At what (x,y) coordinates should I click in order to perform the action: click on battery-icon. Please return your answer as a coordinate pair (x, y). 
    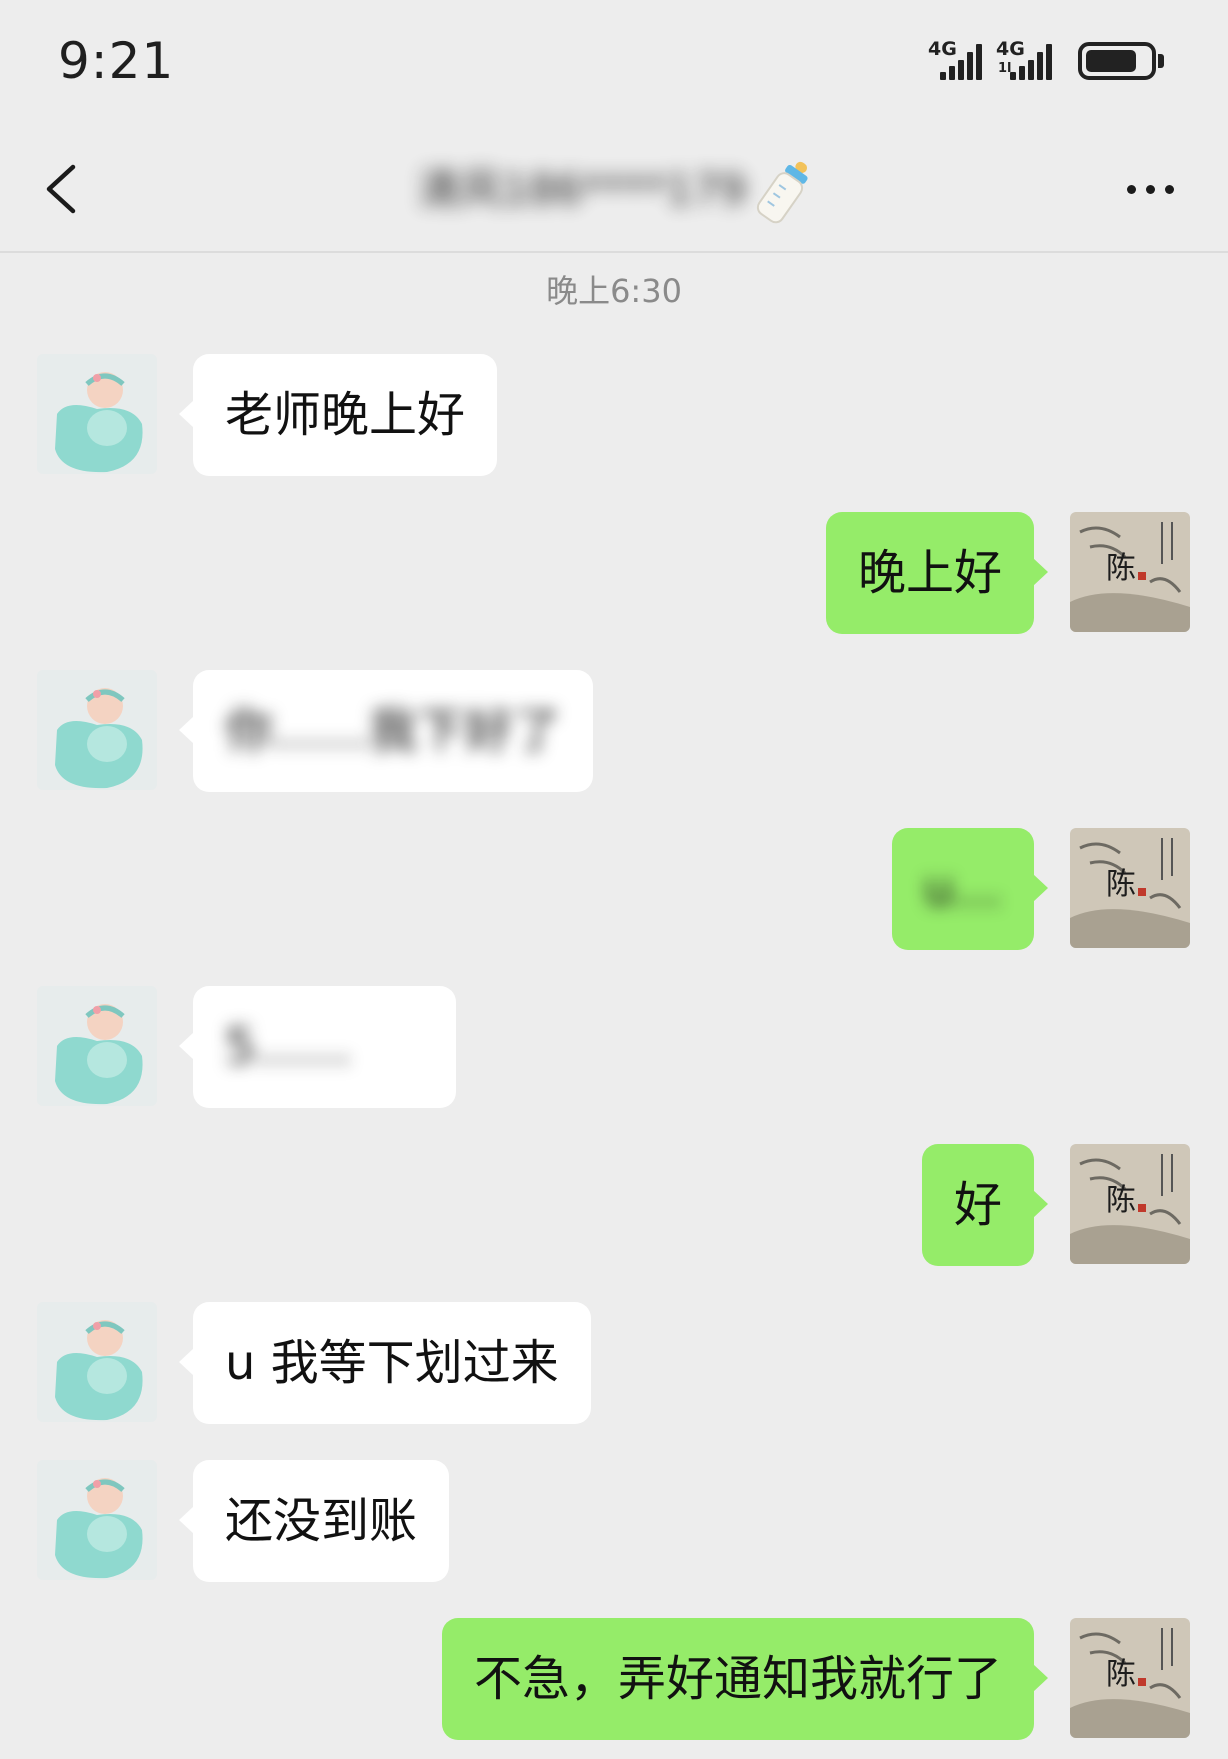
    Looking at the image, I should click on (1121, 61).